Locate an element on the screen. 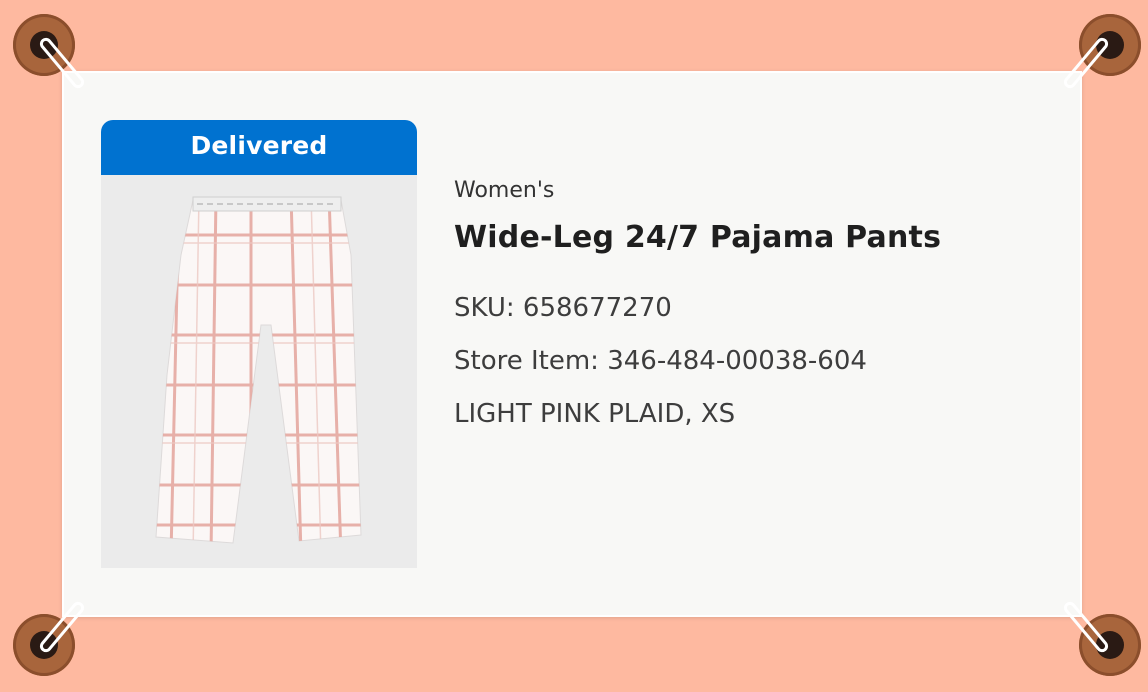  product-variant: LIGHT PINK PLAID, XS is located at coordinates (595, 414).